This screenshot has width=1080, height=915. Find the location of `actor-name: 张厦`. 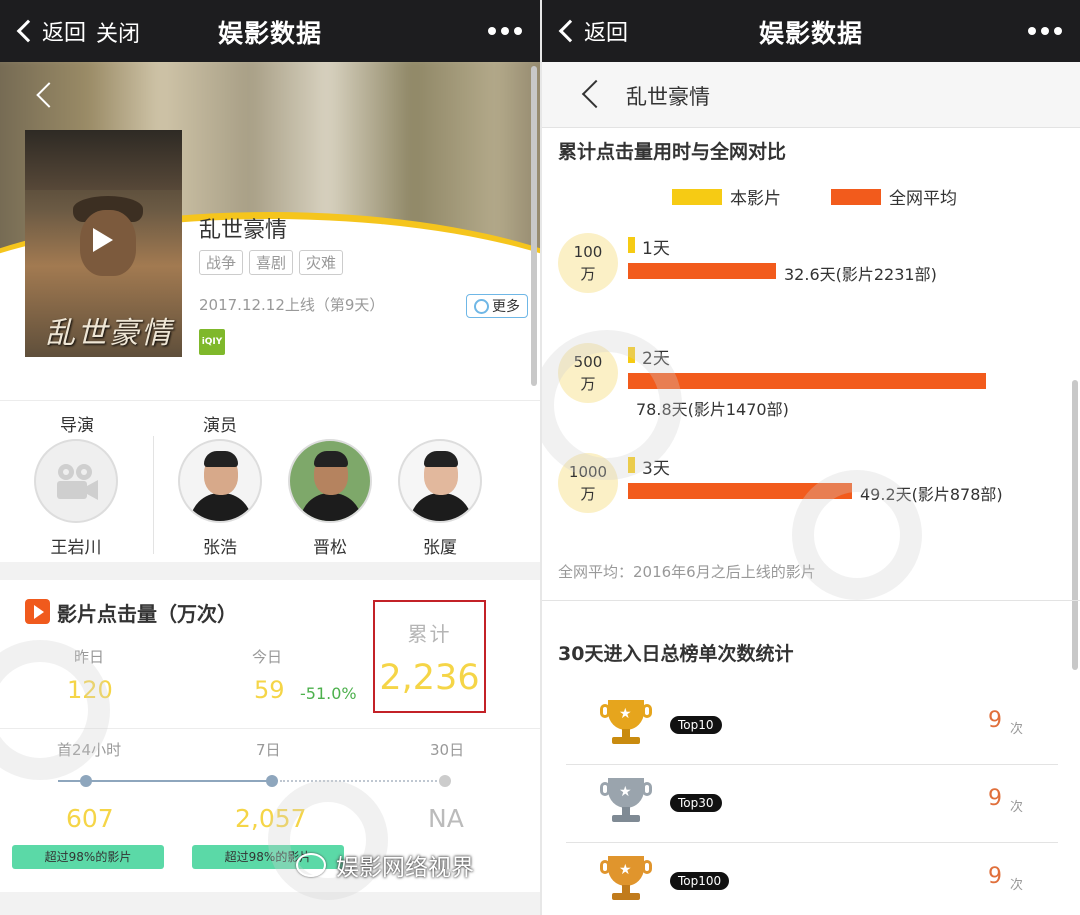

actor-name: 张厦 is located at coordinates (440, 548).